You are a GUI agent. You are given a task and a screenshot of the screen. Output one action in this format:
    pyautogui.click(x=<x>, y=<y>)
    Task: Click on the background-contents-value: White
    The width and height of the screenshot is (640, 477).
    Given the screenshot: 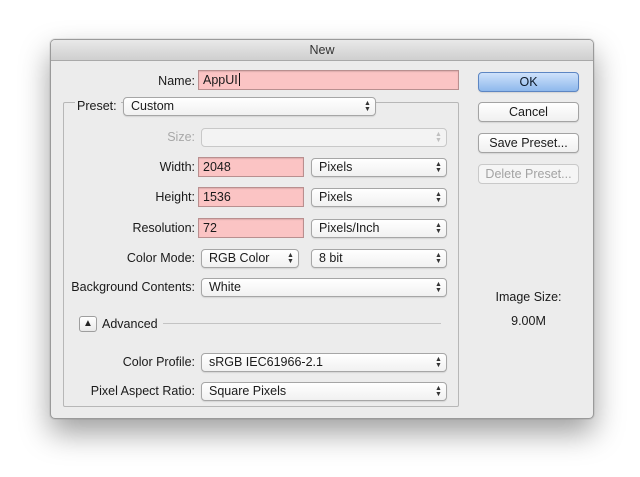 What is the action you would take?
    pyautogui.click(x=225, y=287)
    